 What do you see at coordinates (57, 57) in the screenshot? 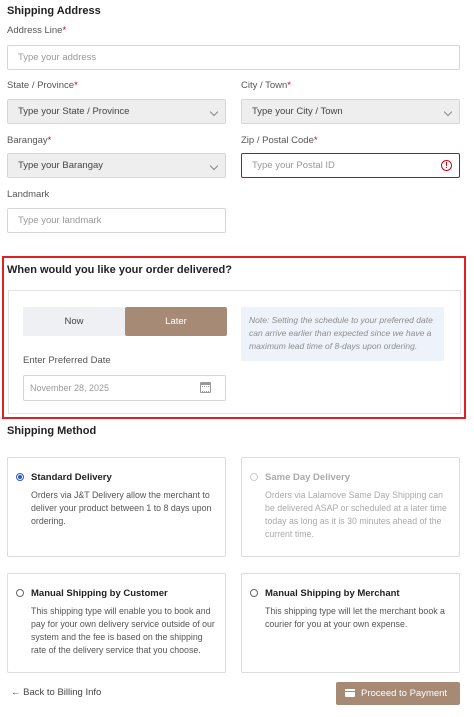
I see `address-line-placeholder: Type your address` at bounding box center [57, 57].